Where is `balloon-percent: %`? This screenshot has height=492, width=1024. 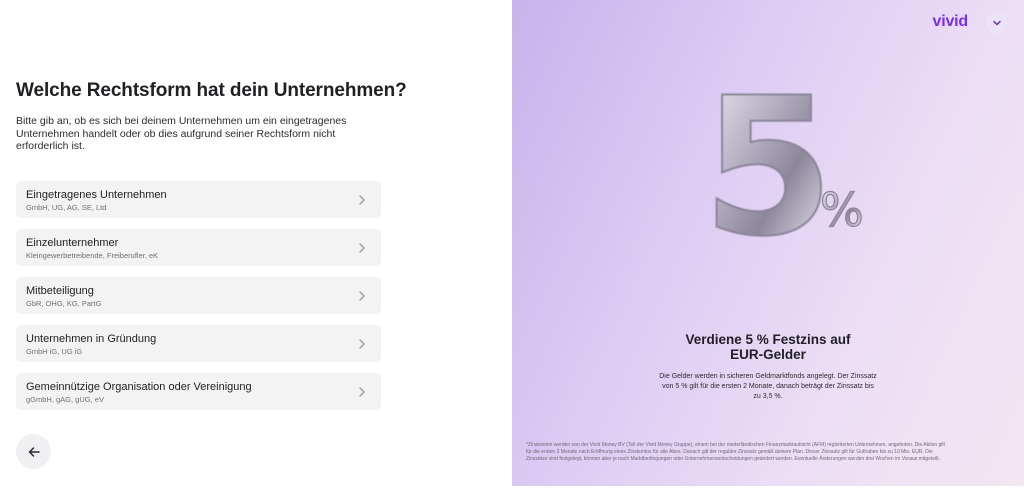
balloon-percent: % is located at coordinates (842, 210).